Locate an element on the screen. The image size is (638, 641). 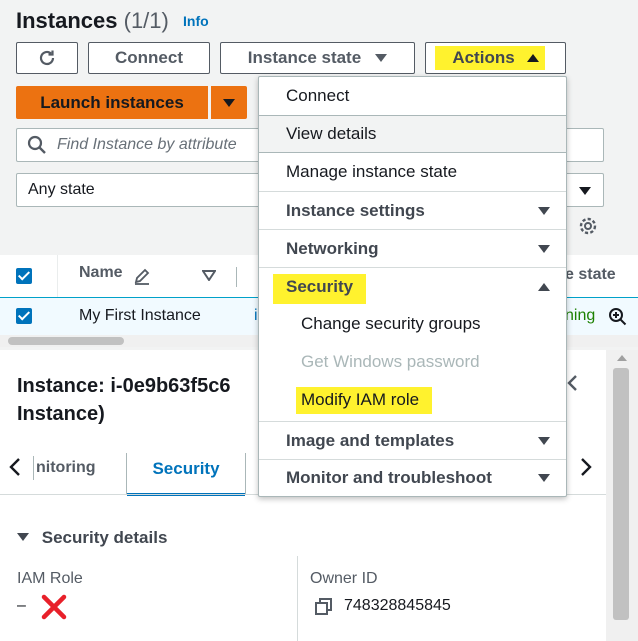
owner-id-value: 748328845845 is located at coordinates (397, 605).